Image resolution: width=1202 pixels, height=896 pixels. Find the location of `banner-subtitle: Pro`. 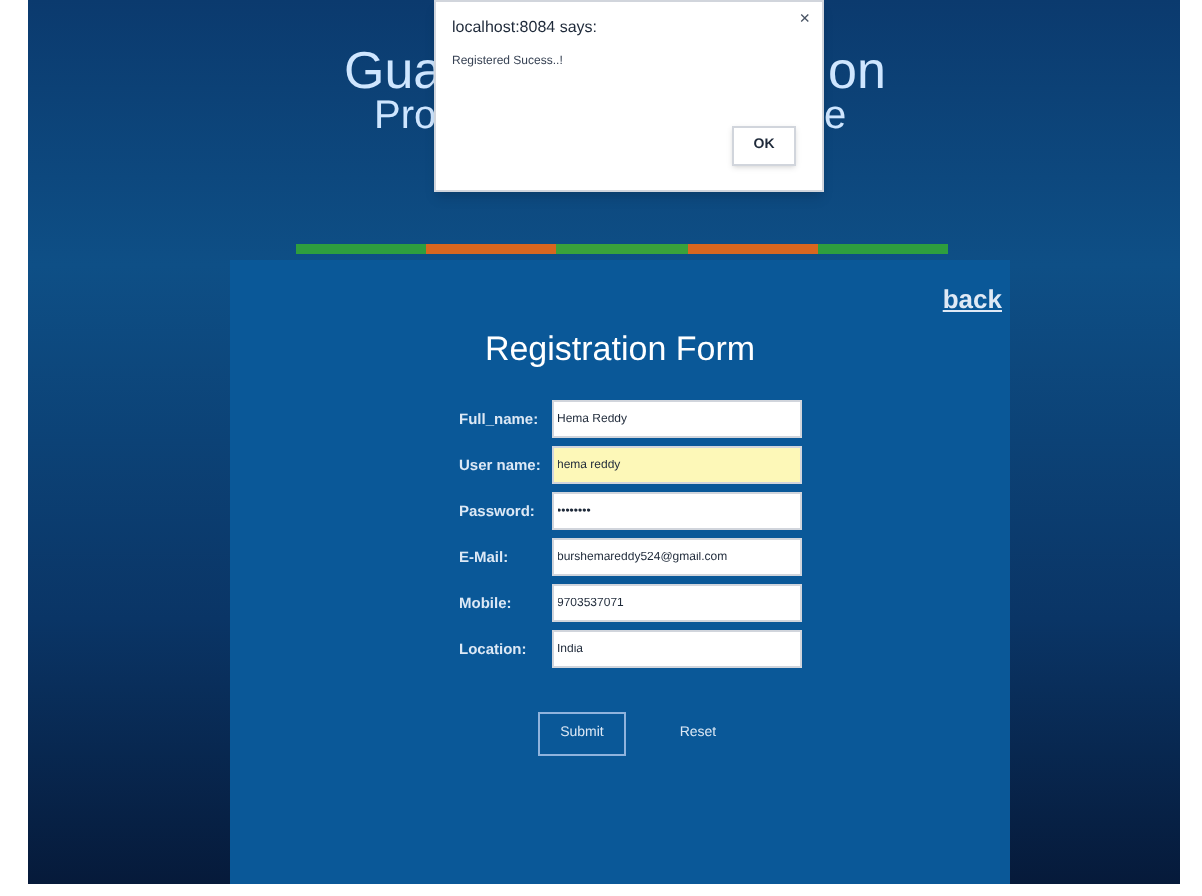

banner-subtitle: Pro is located at coordinates (405, 116).